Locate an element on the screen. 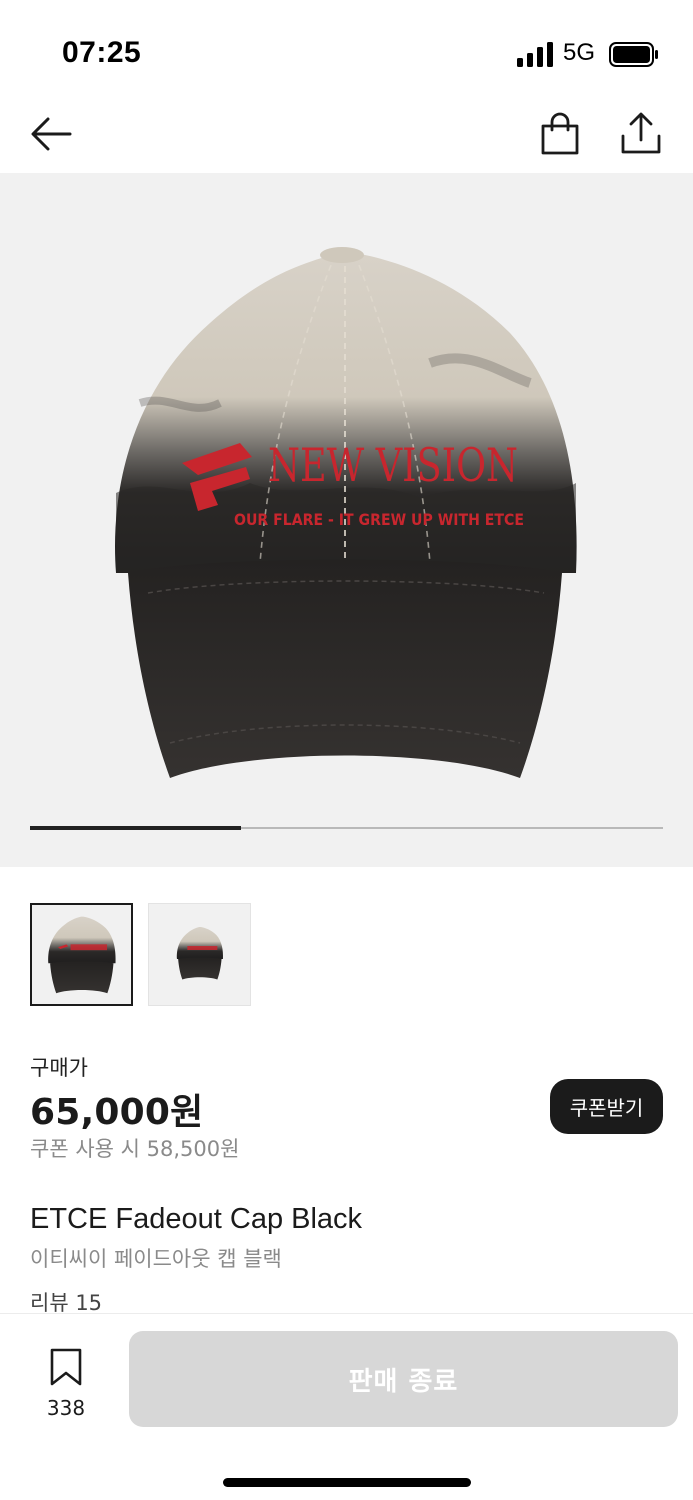 This screenshot has width=693, height=1500. wishlist-button: 338 is located at coordinates (66, 1384).